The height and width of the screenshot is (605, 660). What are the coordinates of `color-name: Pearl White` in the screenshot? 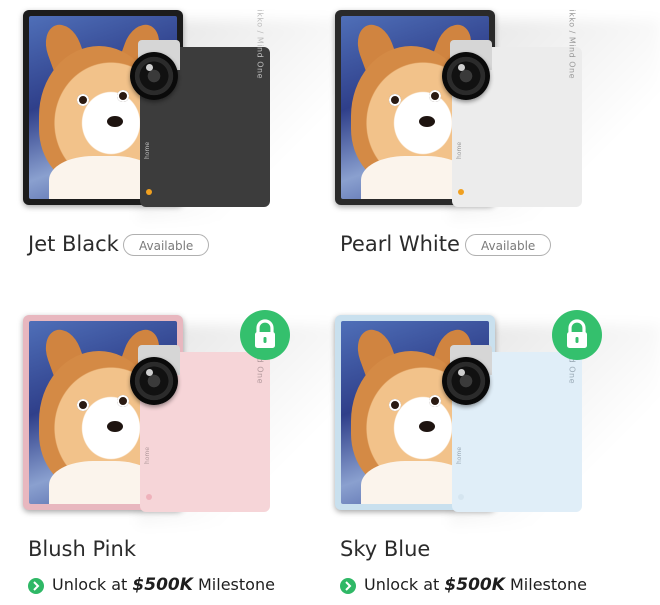 It's located at (400, 244).